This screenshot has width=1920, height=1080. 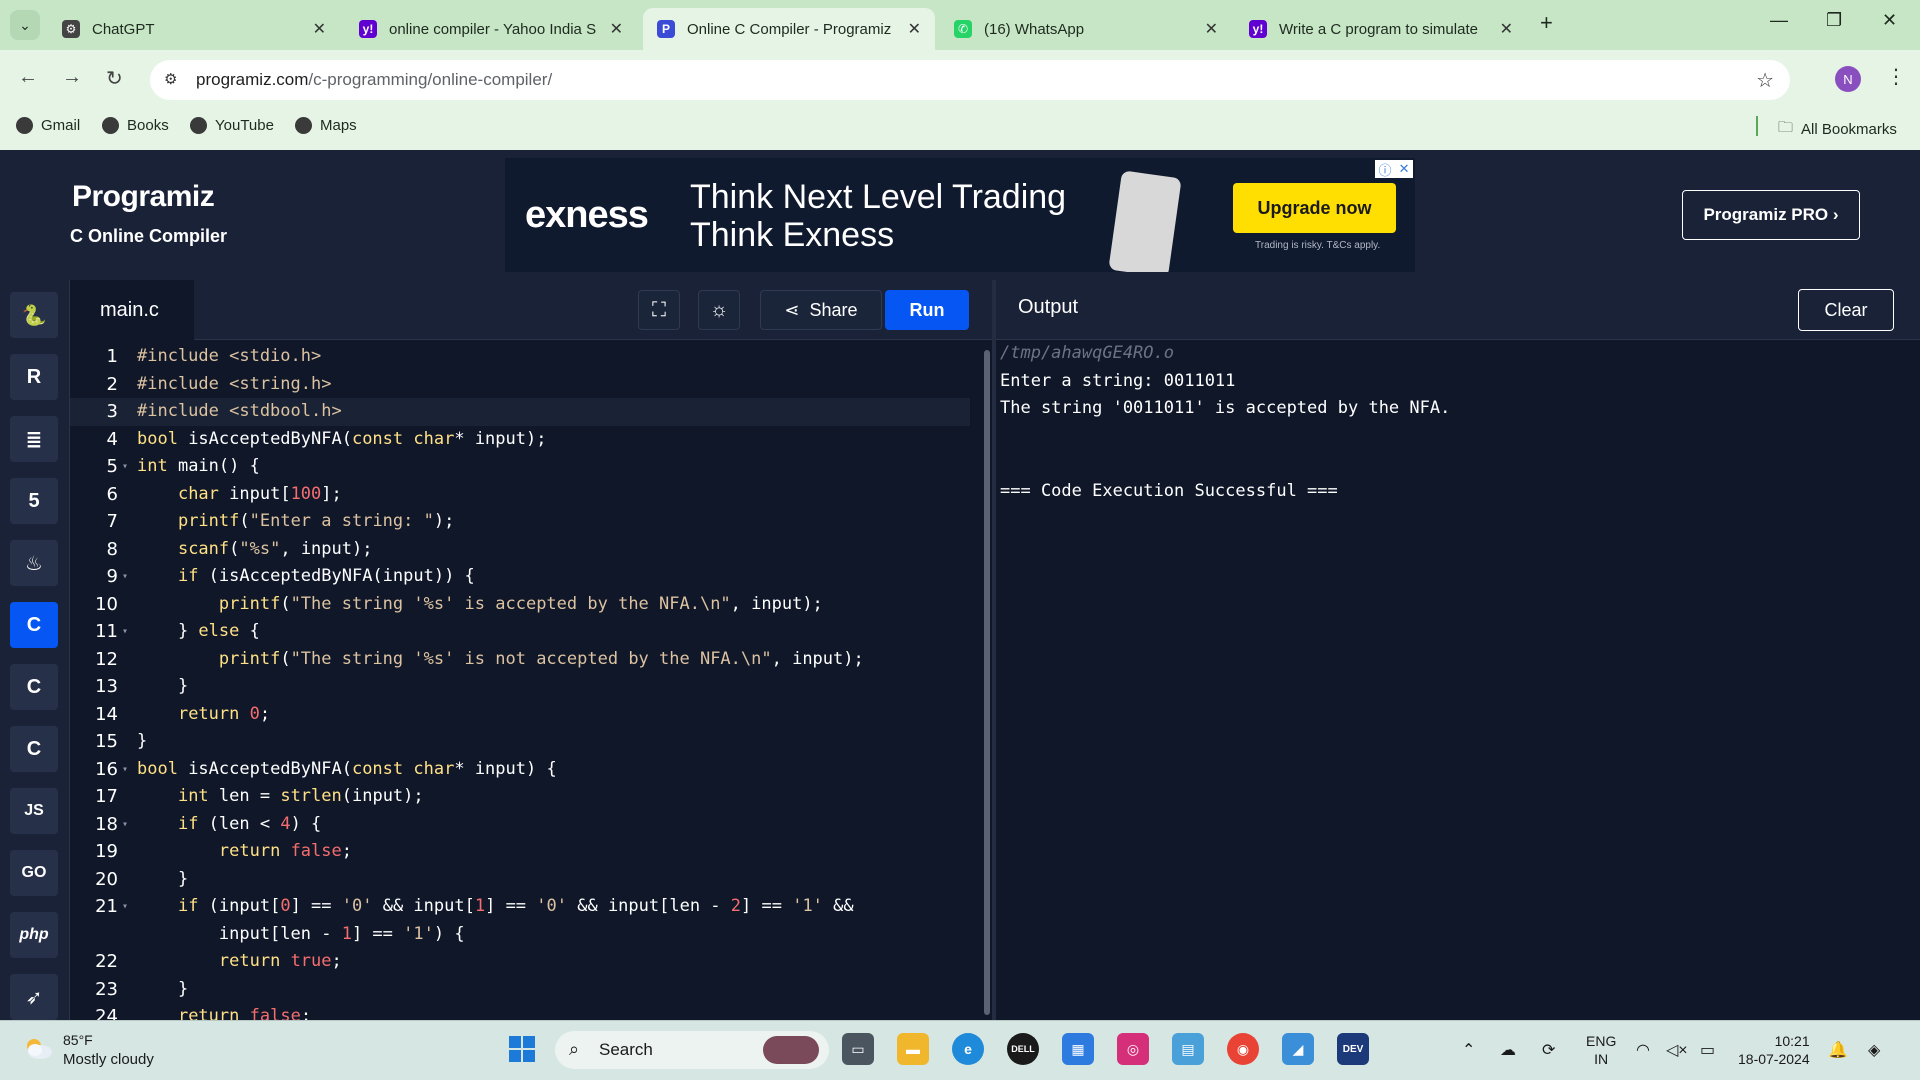 I want to click on dev-icon: DEV, so click(x=1353, y=1049).